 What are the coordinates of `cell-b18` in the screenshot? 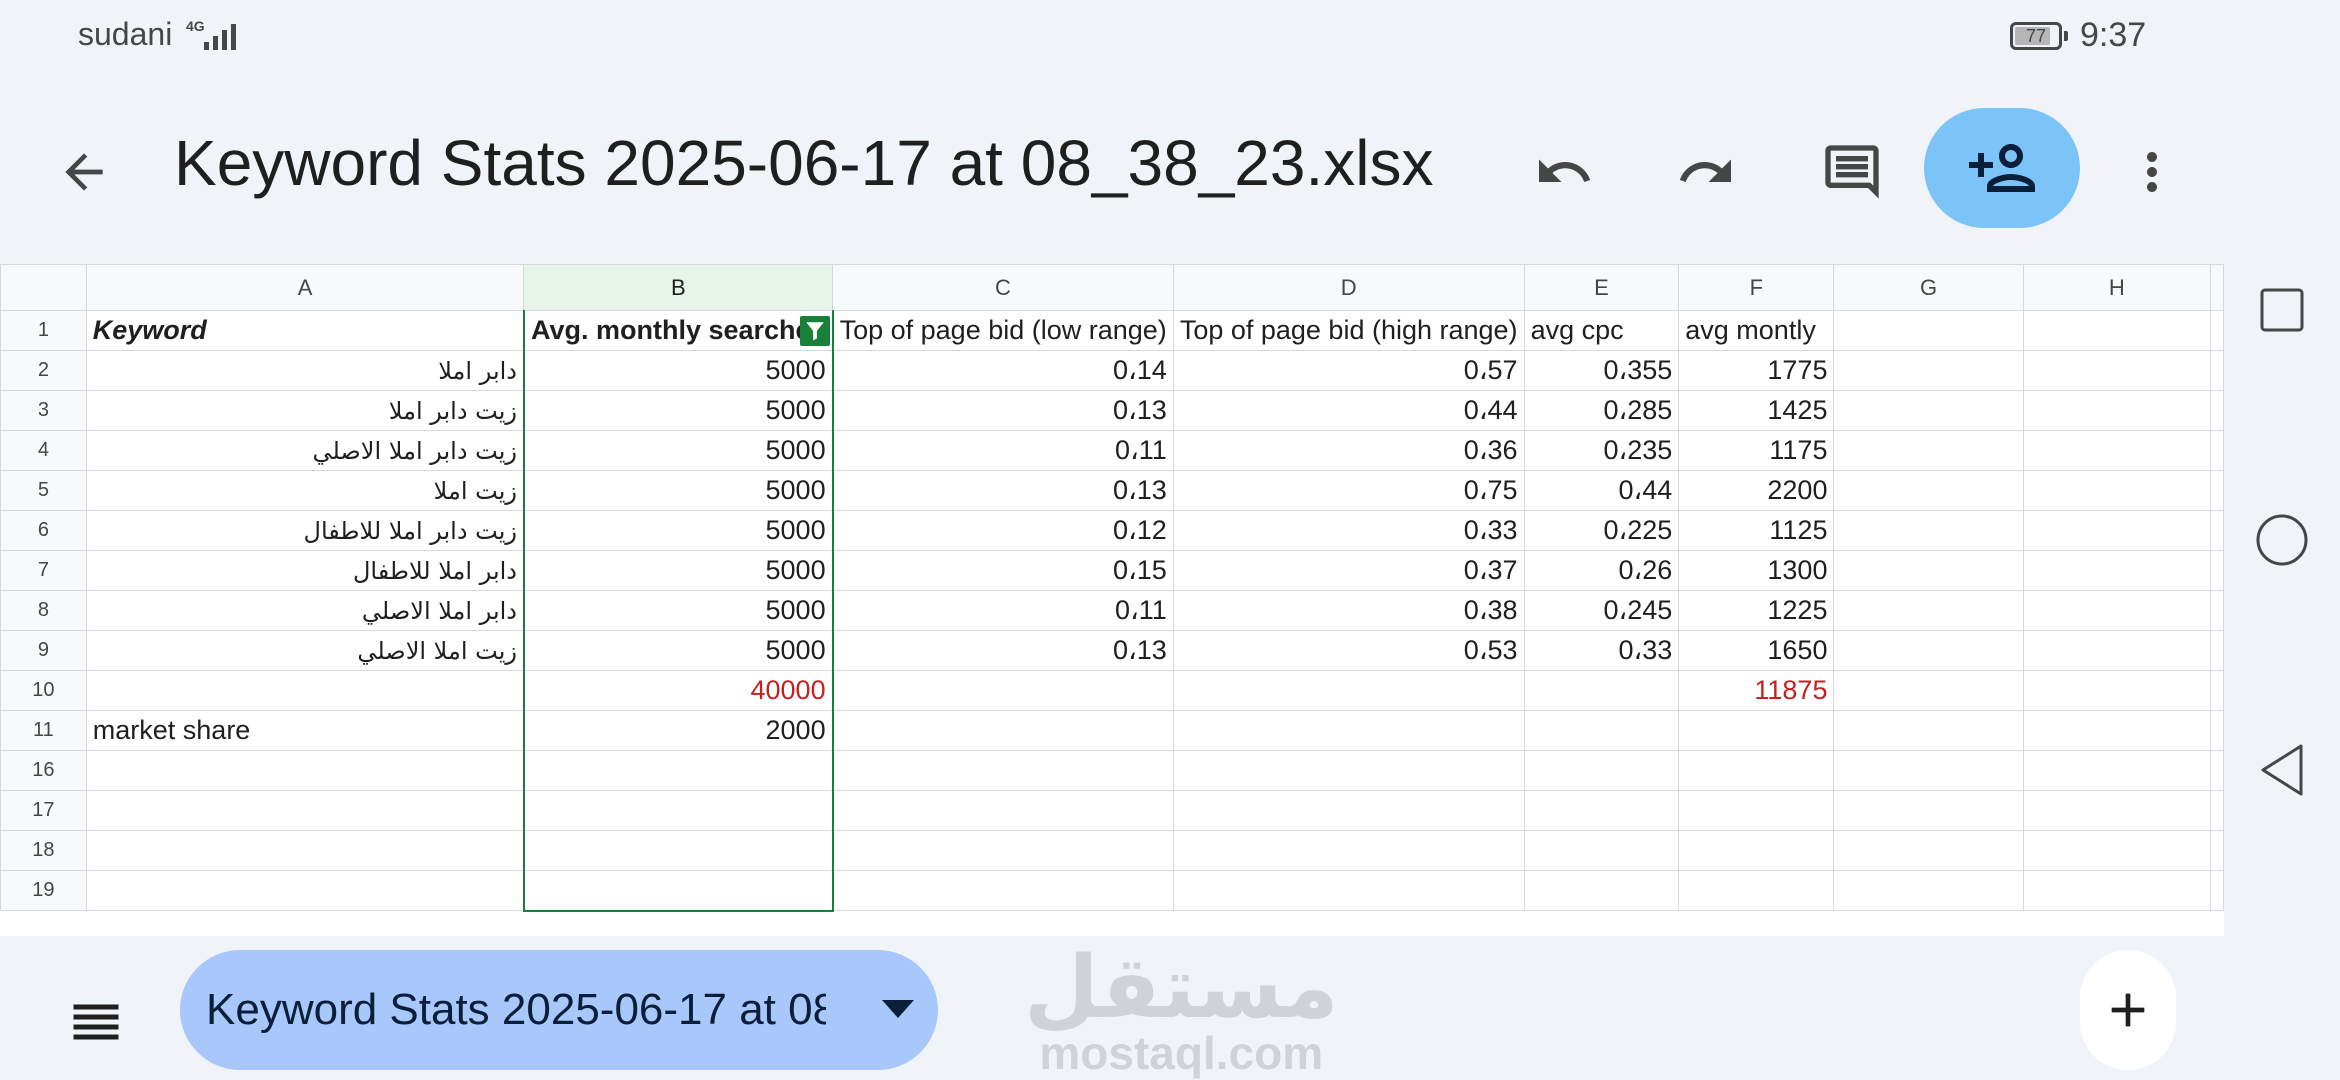 It's located at (678, 850).